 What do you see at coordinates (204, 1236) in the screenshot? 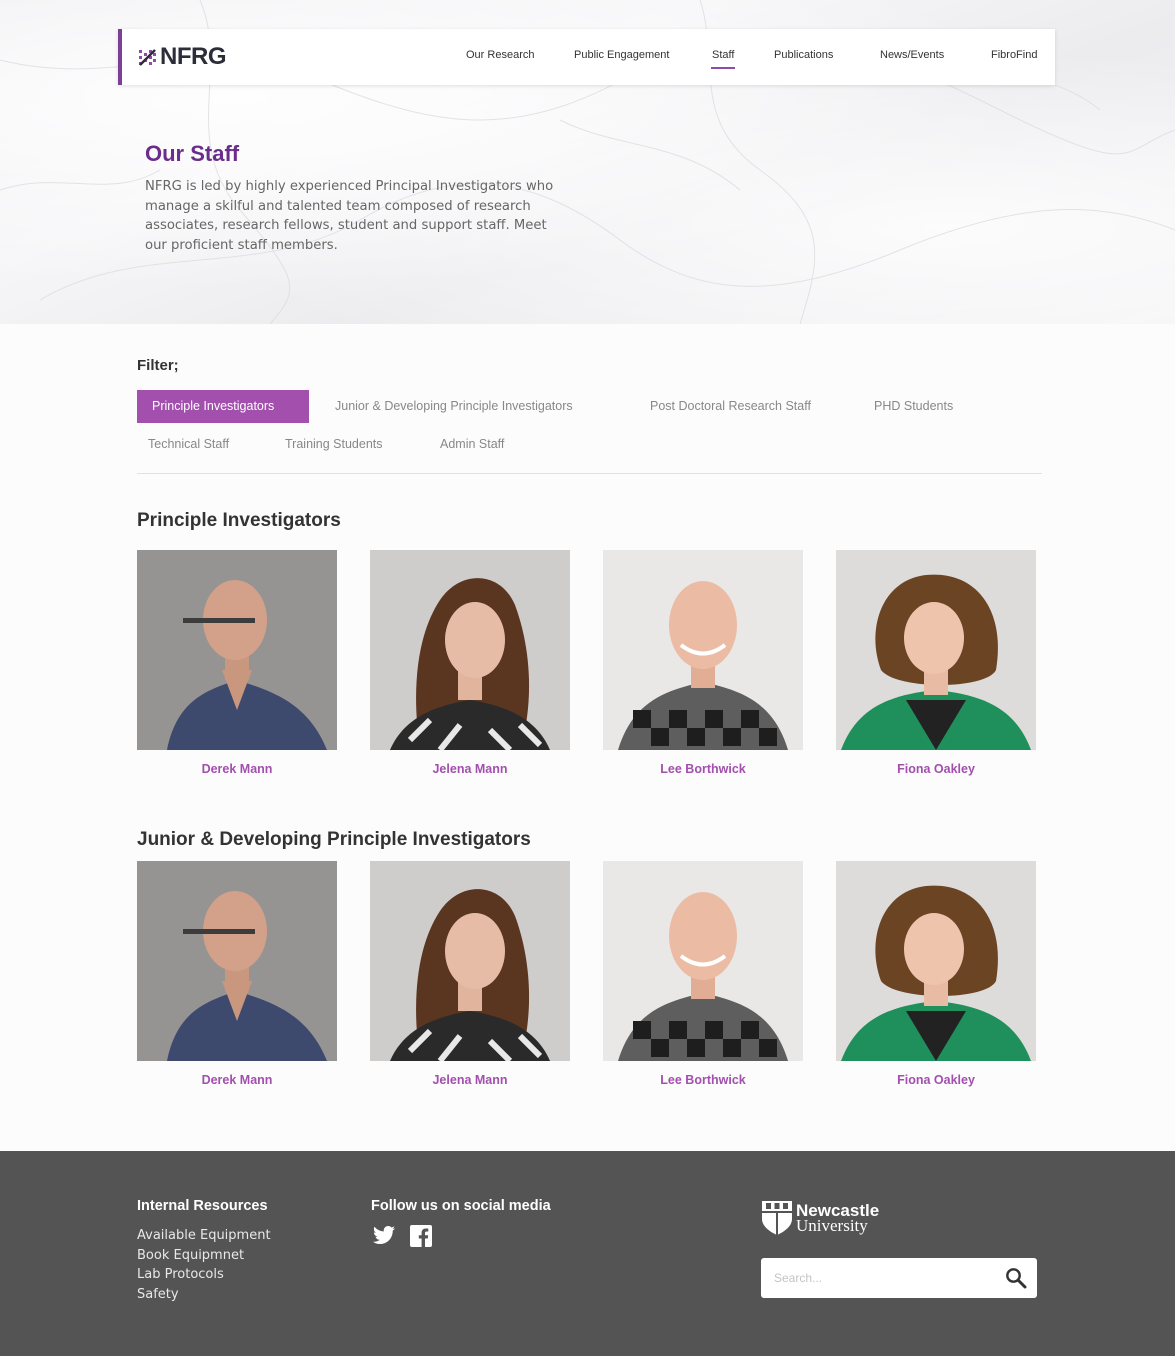
I see `footer-link-available-equipment: Available Equipment` at bounding box center [204, 1236].